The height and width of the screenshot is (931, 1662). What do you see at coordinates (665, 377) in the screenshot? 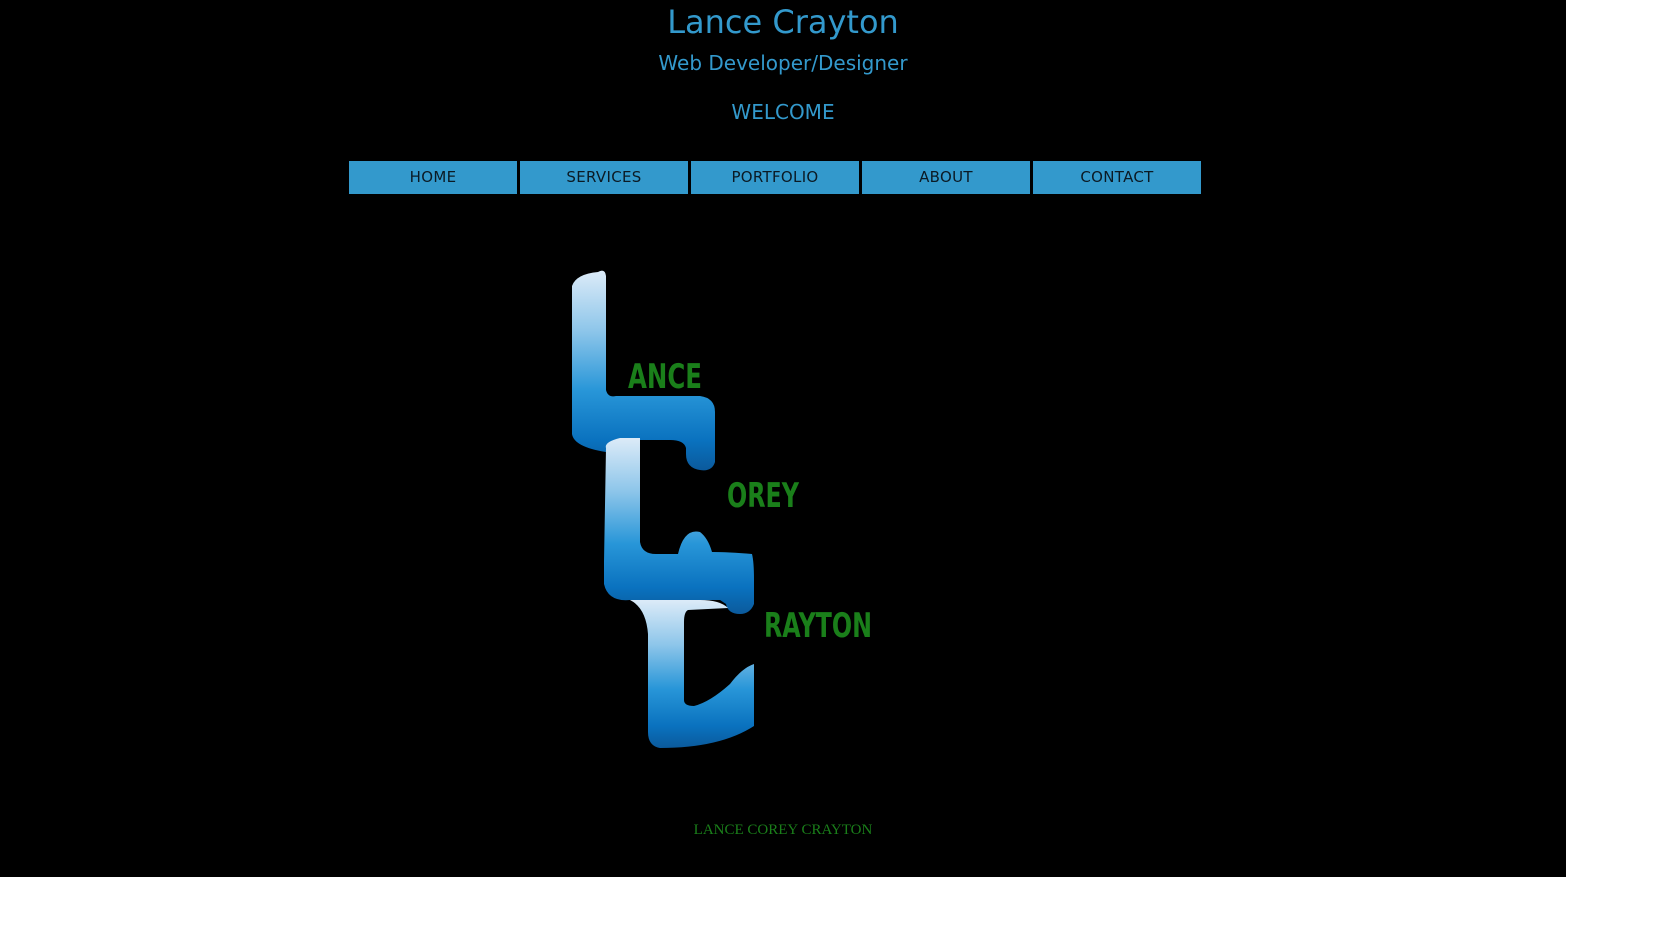
I see `logo-word-ance: ANCE` at bounding box center [665, 377].